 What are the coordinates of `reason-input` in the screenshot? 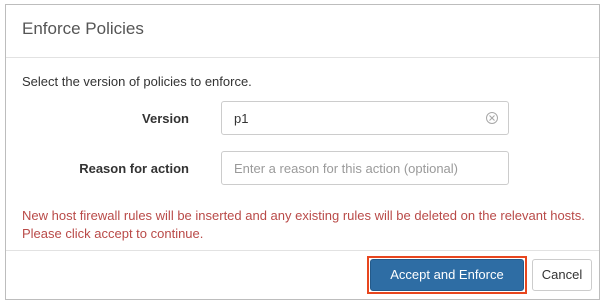 It's located at (365, 168).